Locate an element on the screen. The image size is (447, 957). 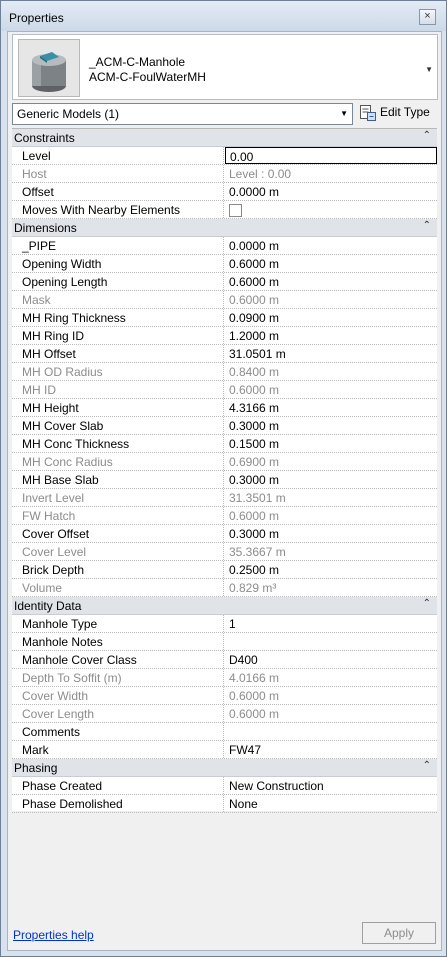
property-name: MH Height is located at coordinates (118, 407).